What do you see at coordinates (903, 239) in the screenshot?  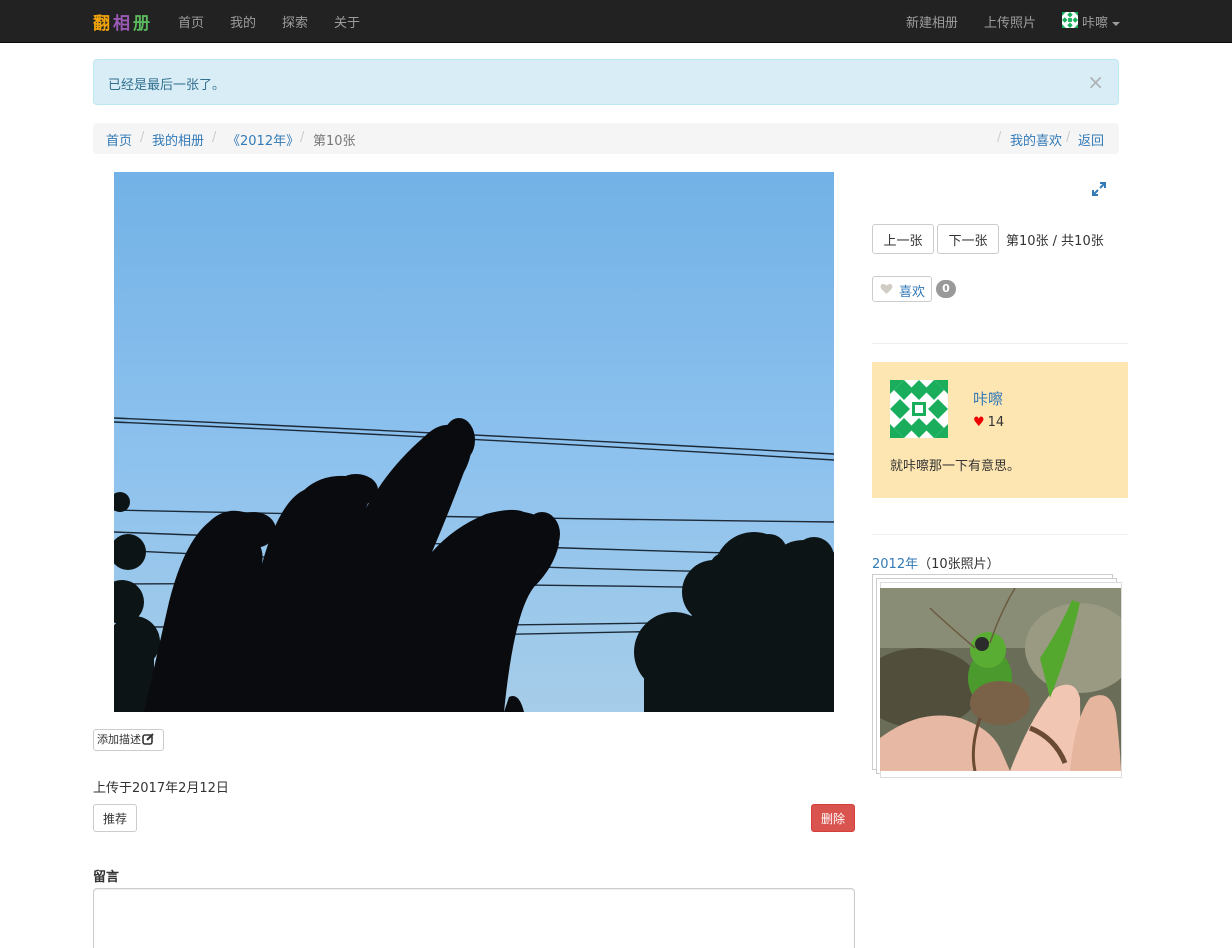 I see `prev-photo-button: 上一张` at bounding box center [903, 239].